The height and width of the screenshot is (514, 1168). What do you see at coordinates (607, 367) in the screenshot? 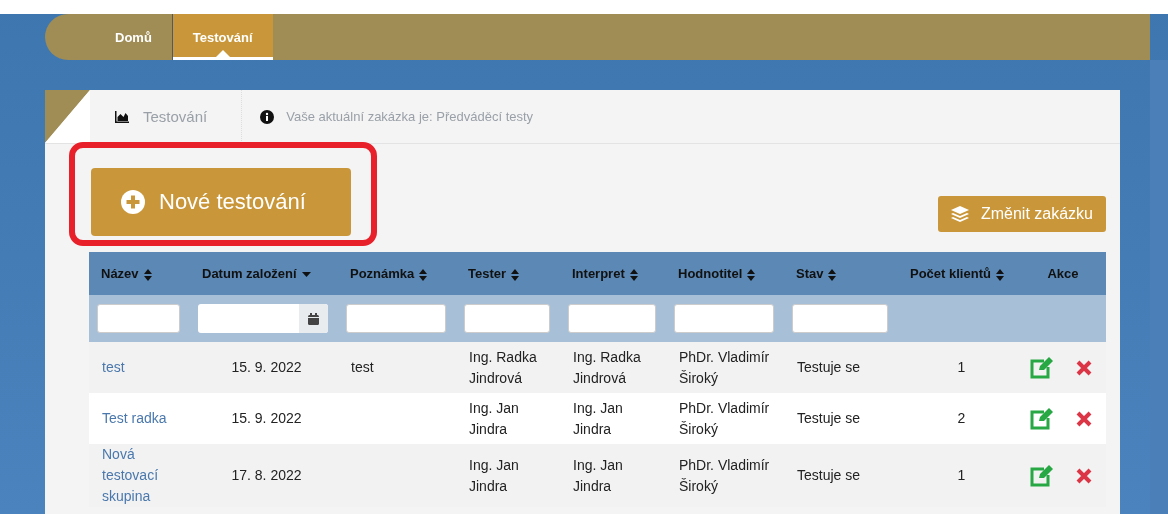
I see `interpret-cell: Ing. Radka Jindrová` at bounding box center [607, 367].